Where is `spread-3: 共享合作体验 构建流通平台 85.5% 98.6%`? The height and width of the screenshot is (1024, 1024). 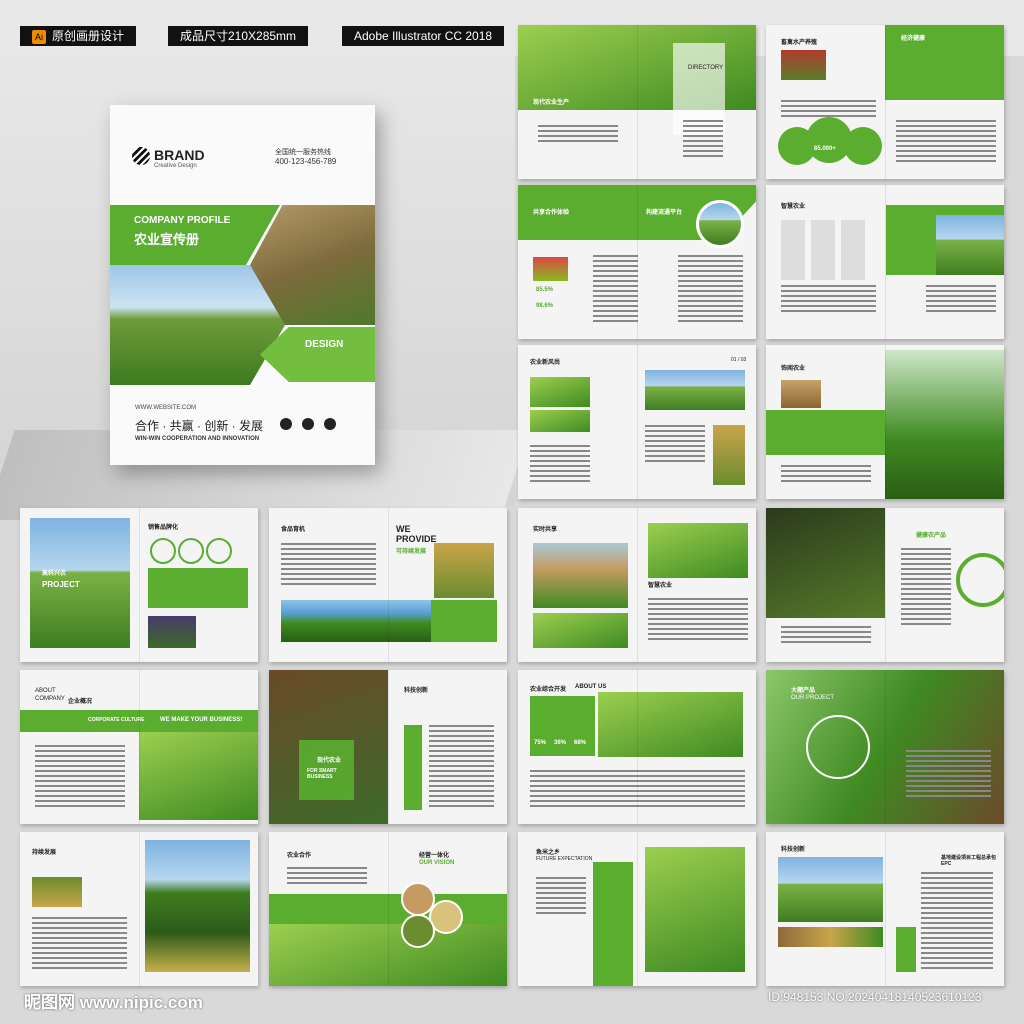 spread-3: 共享合作体验 构建流通平台 85.5% 98.6% is located at coordinates (637, 262).